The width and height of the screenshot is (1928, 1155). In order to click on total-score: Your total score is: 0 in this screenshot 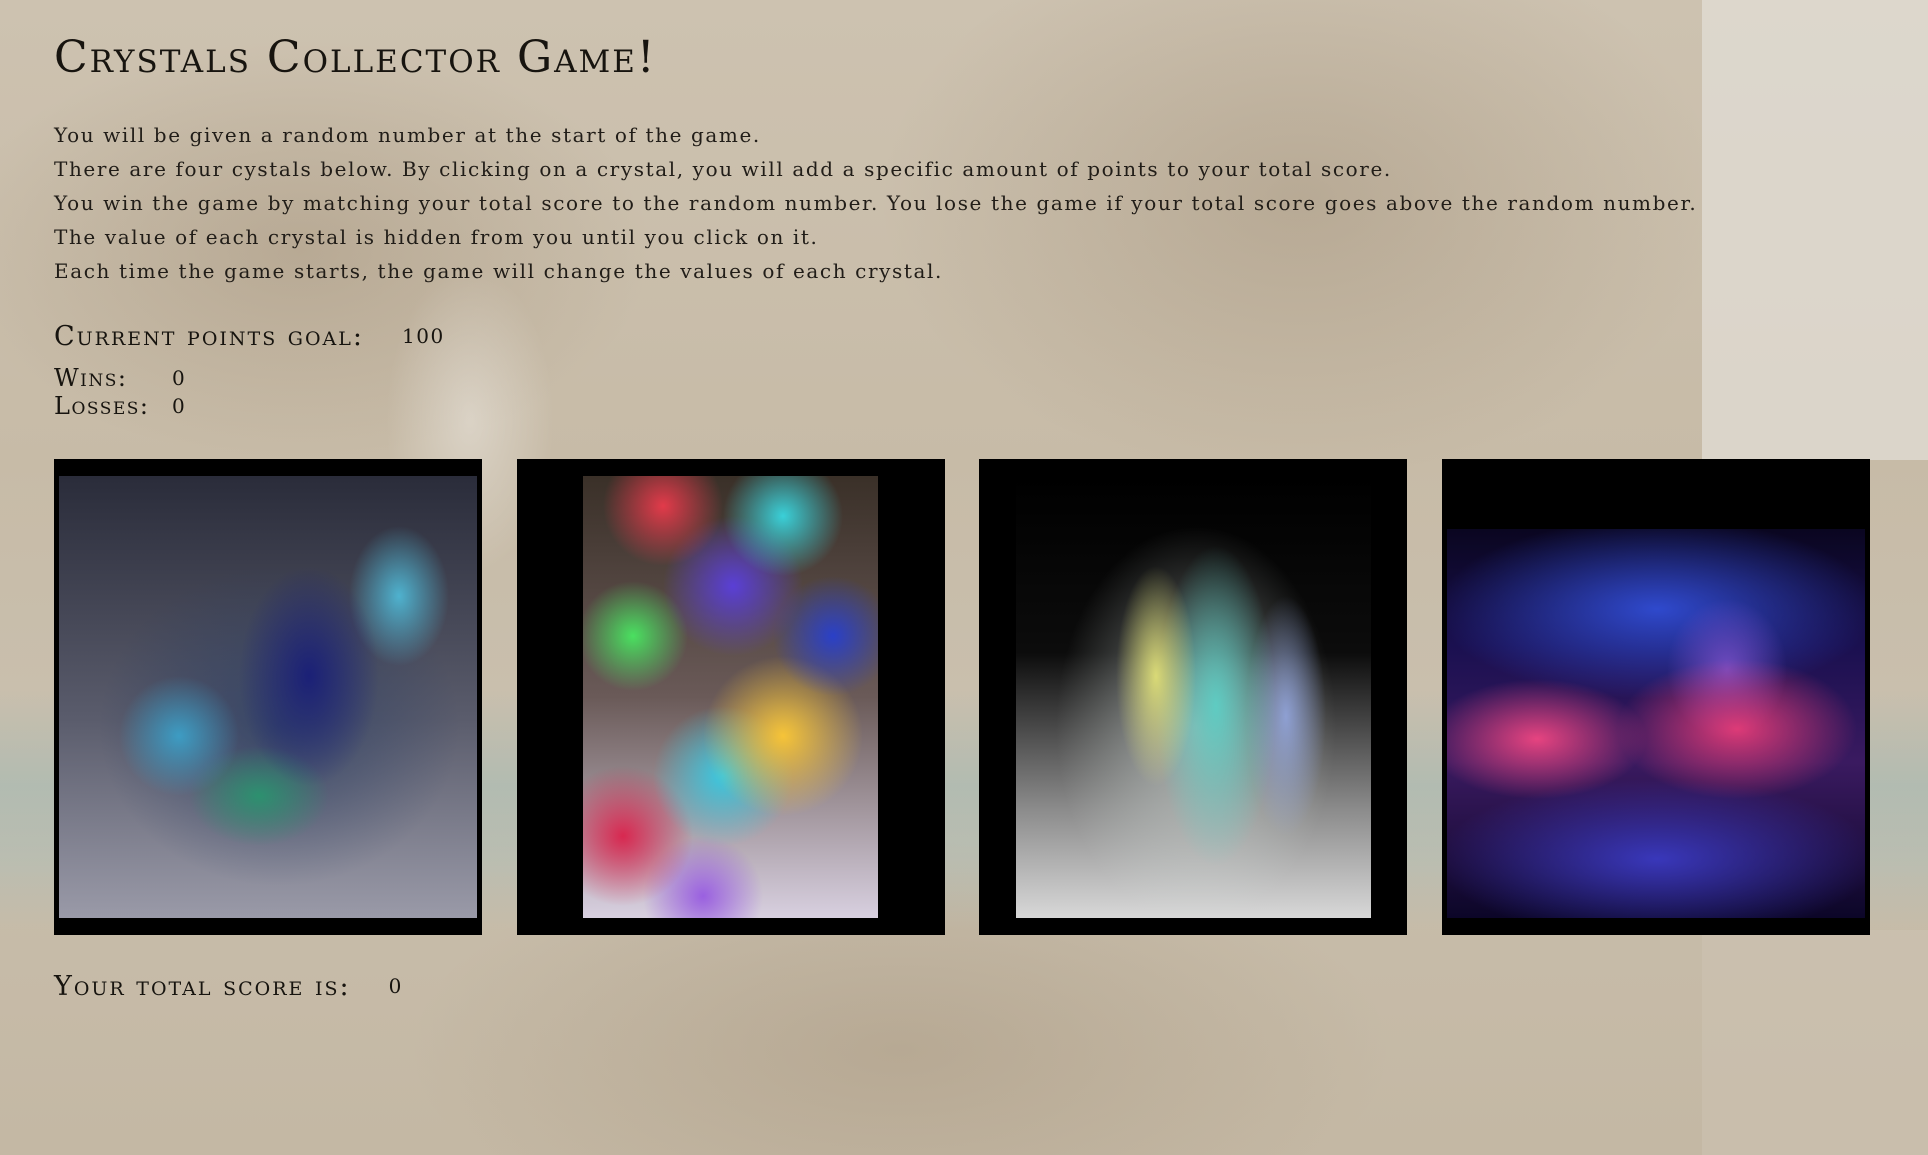, I will do `click(228, 986)`.